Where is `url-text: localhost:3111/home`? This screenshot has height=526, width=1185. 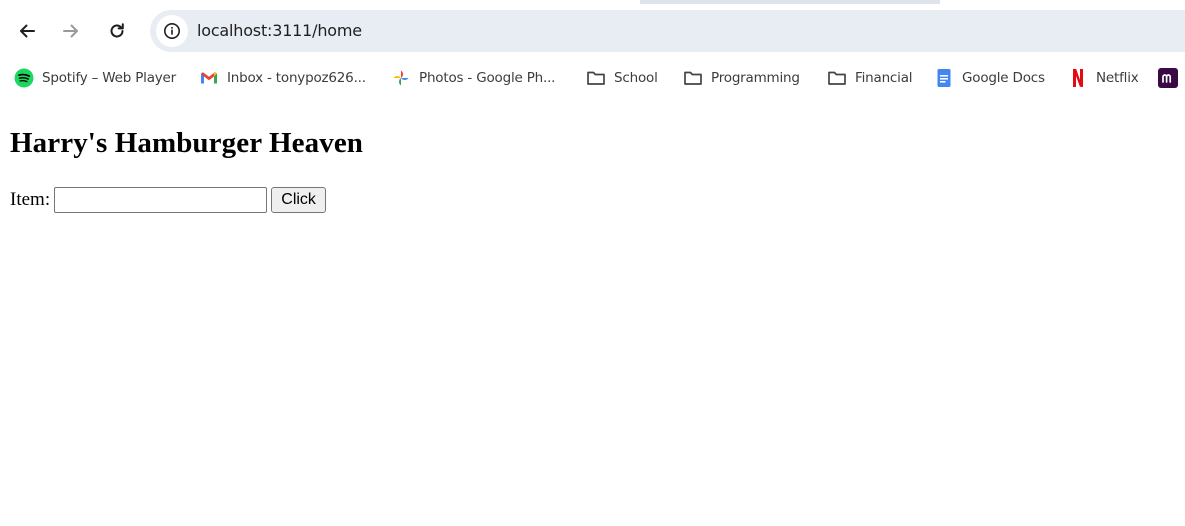
url-text: localhost:3111/home is located at coordinates (279, 30).